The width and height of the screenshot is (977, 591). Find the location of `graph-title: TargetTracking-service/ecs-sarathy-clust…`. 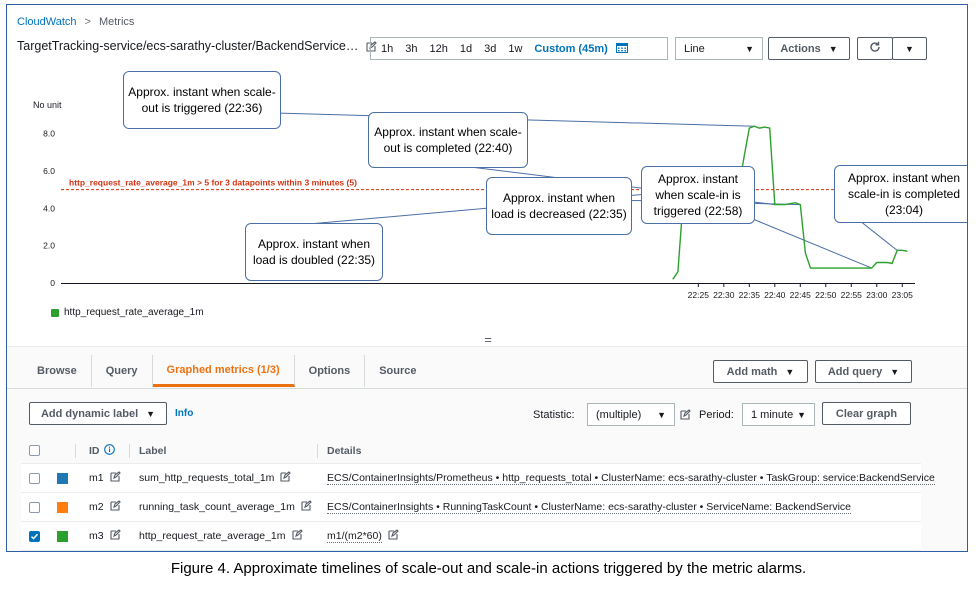

graph-title: TargetTracking-service/ecs-sarathy-clust… is located at coordinates (188, 46).